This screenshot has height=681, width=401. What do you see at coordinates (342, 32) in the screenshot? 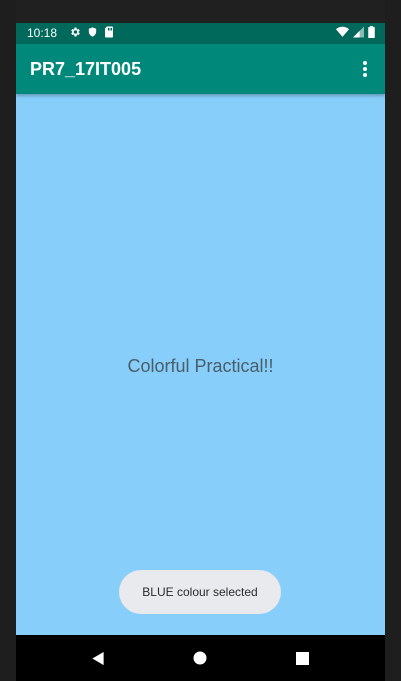
I see `wifi-icon` at bounding box center [342, 32].